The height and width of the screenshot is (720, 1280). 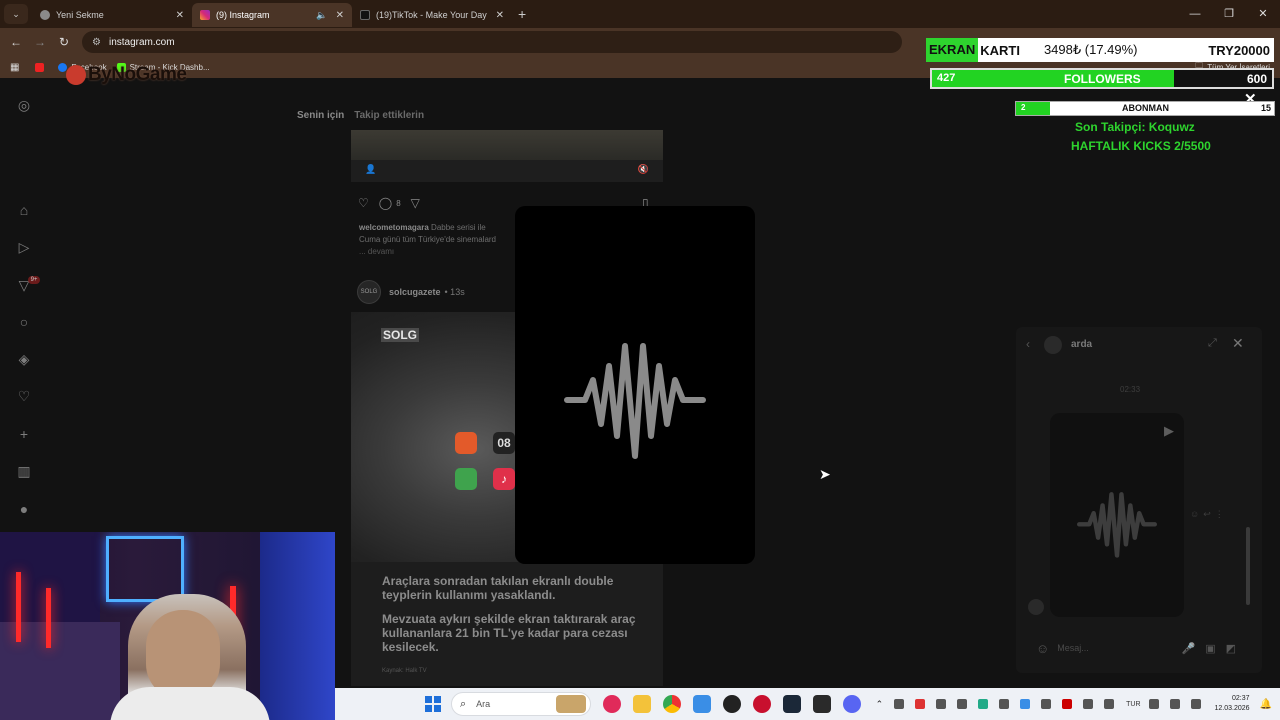 I want to click on create-icon: +, so click(x=24, y=434).